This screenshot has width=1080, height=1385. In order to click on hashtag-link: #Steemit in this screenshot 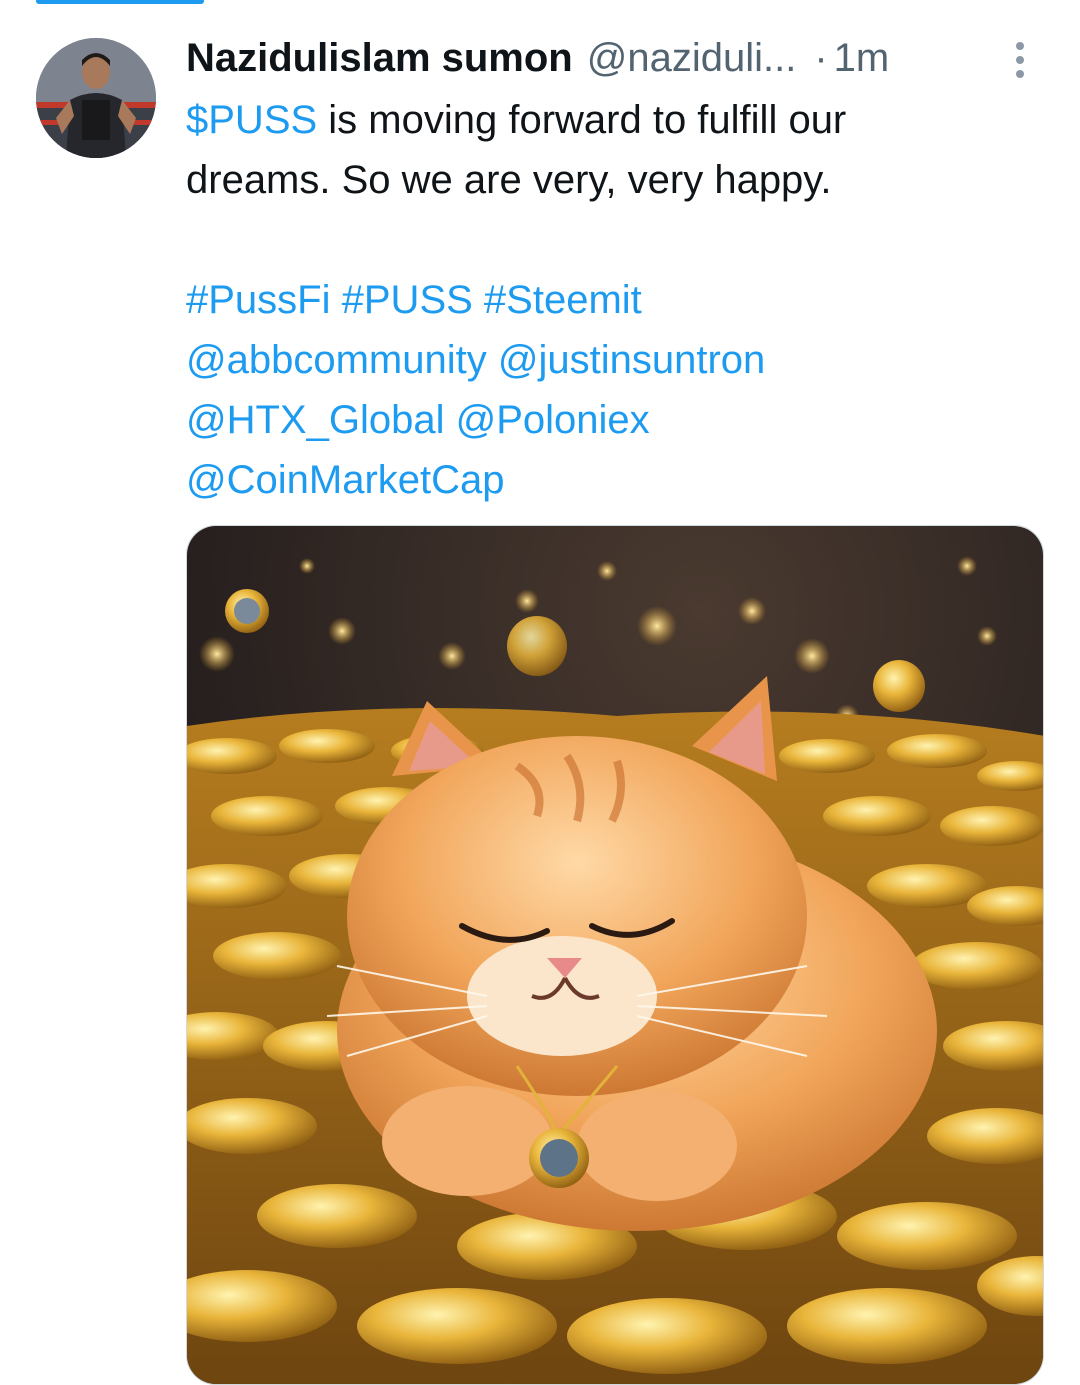, I will do `click(563, 300)`.